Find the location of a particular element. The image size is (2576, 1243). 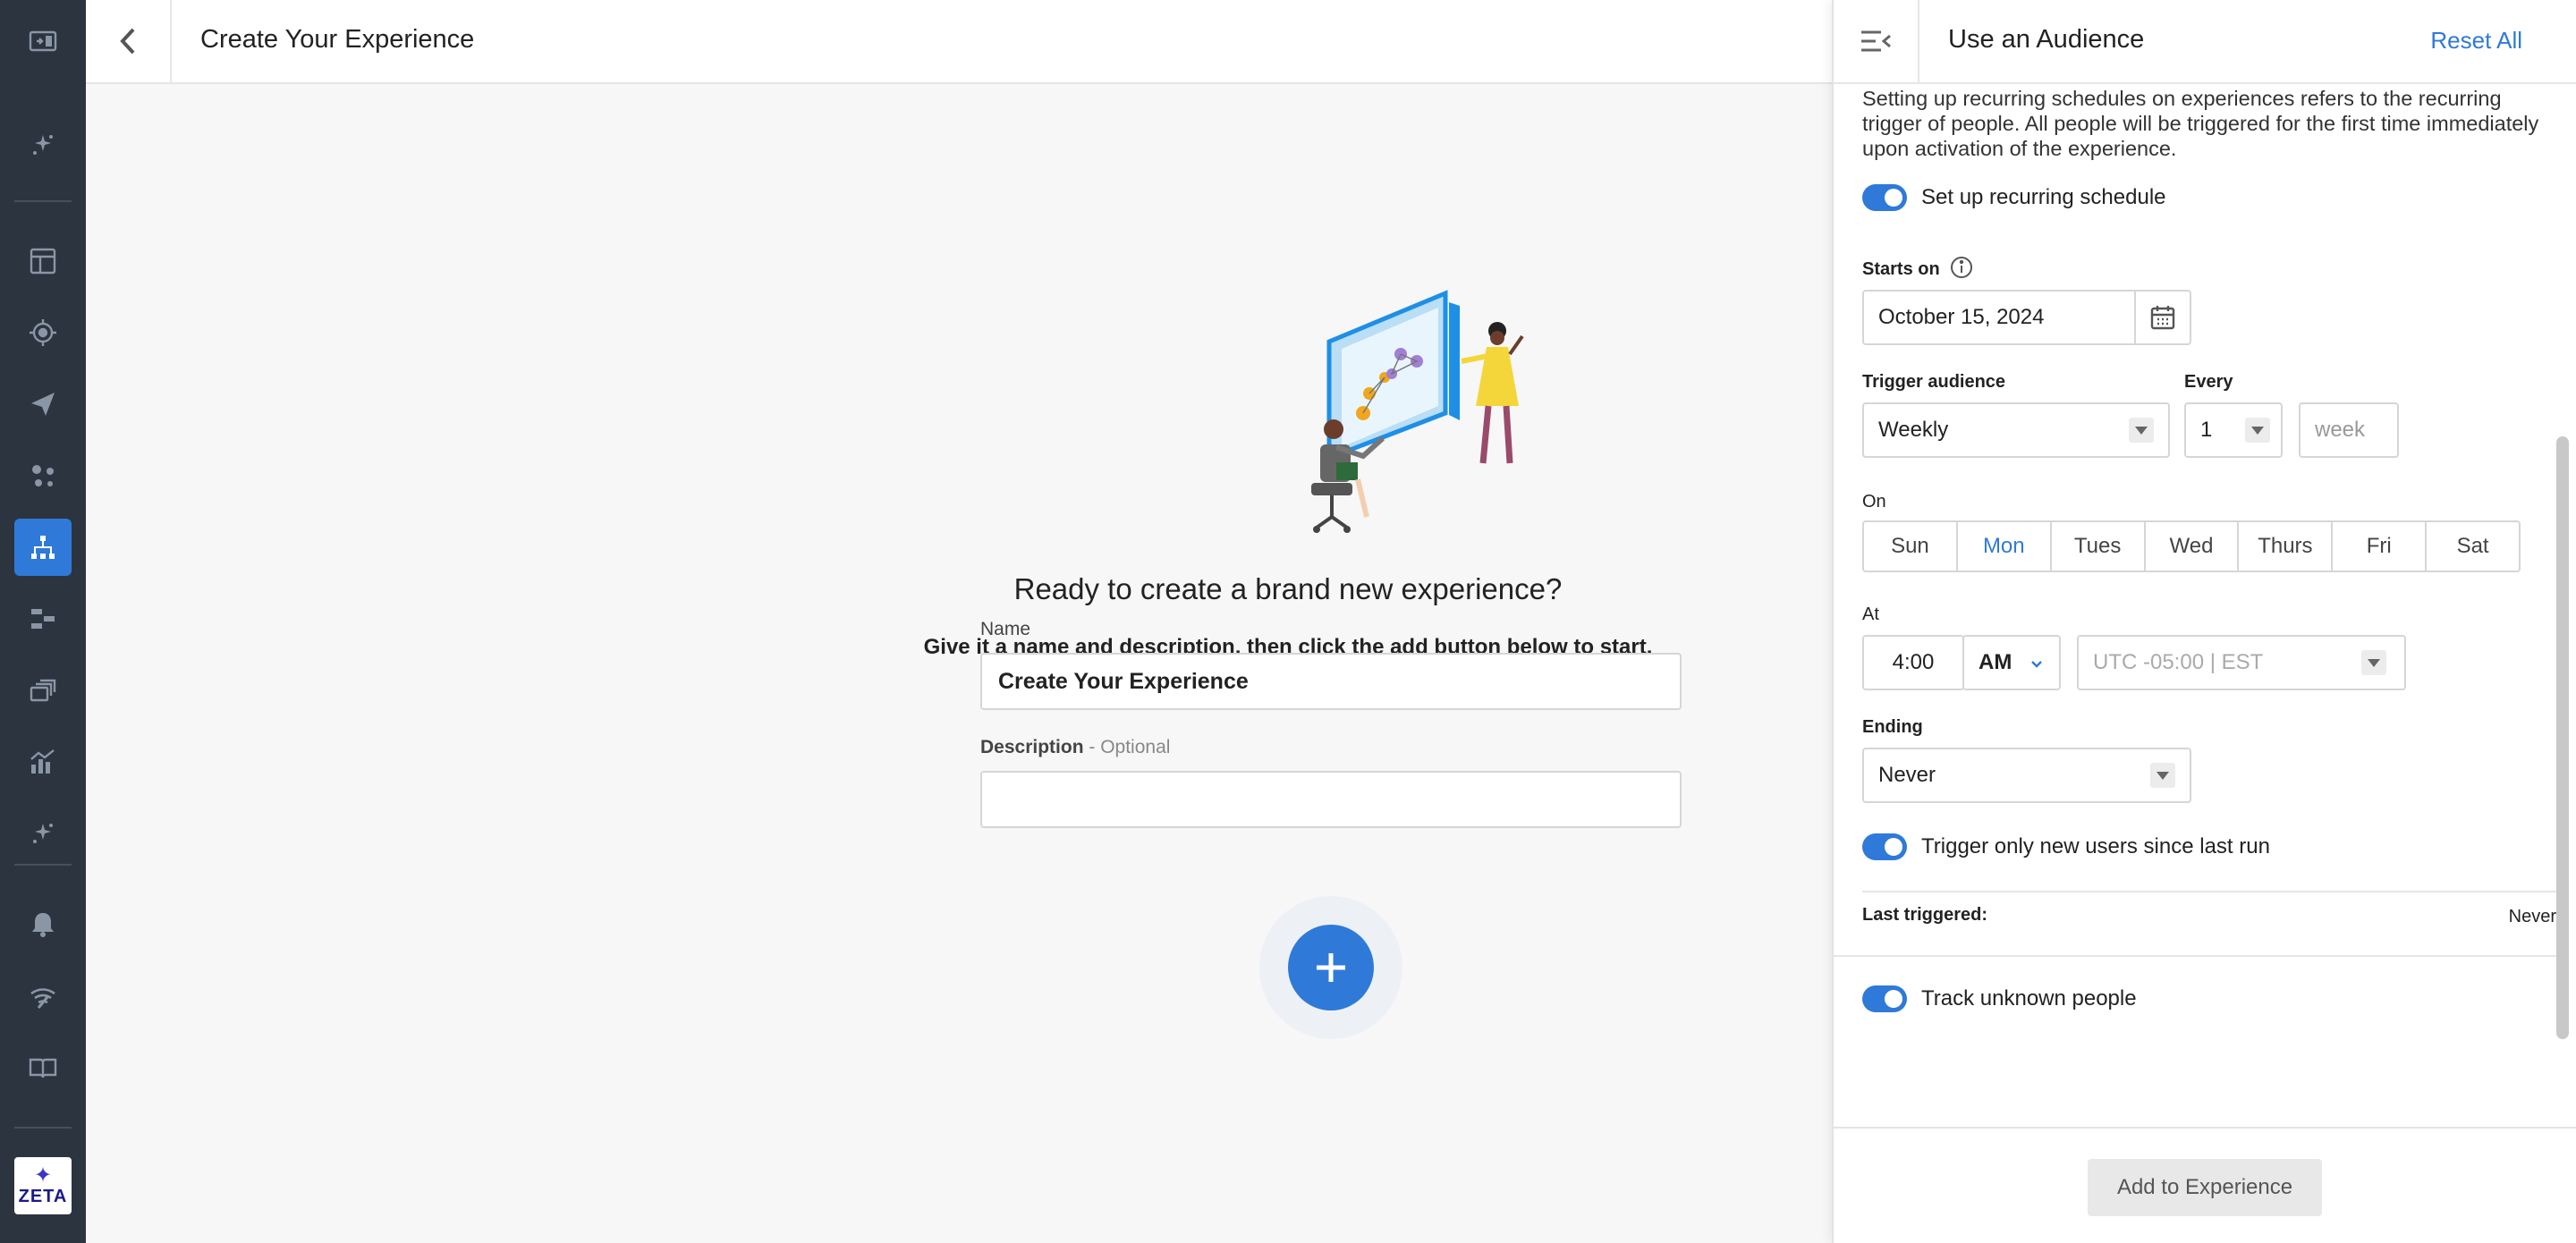

day-fri: Fri is located at coordinates (2380, 546).